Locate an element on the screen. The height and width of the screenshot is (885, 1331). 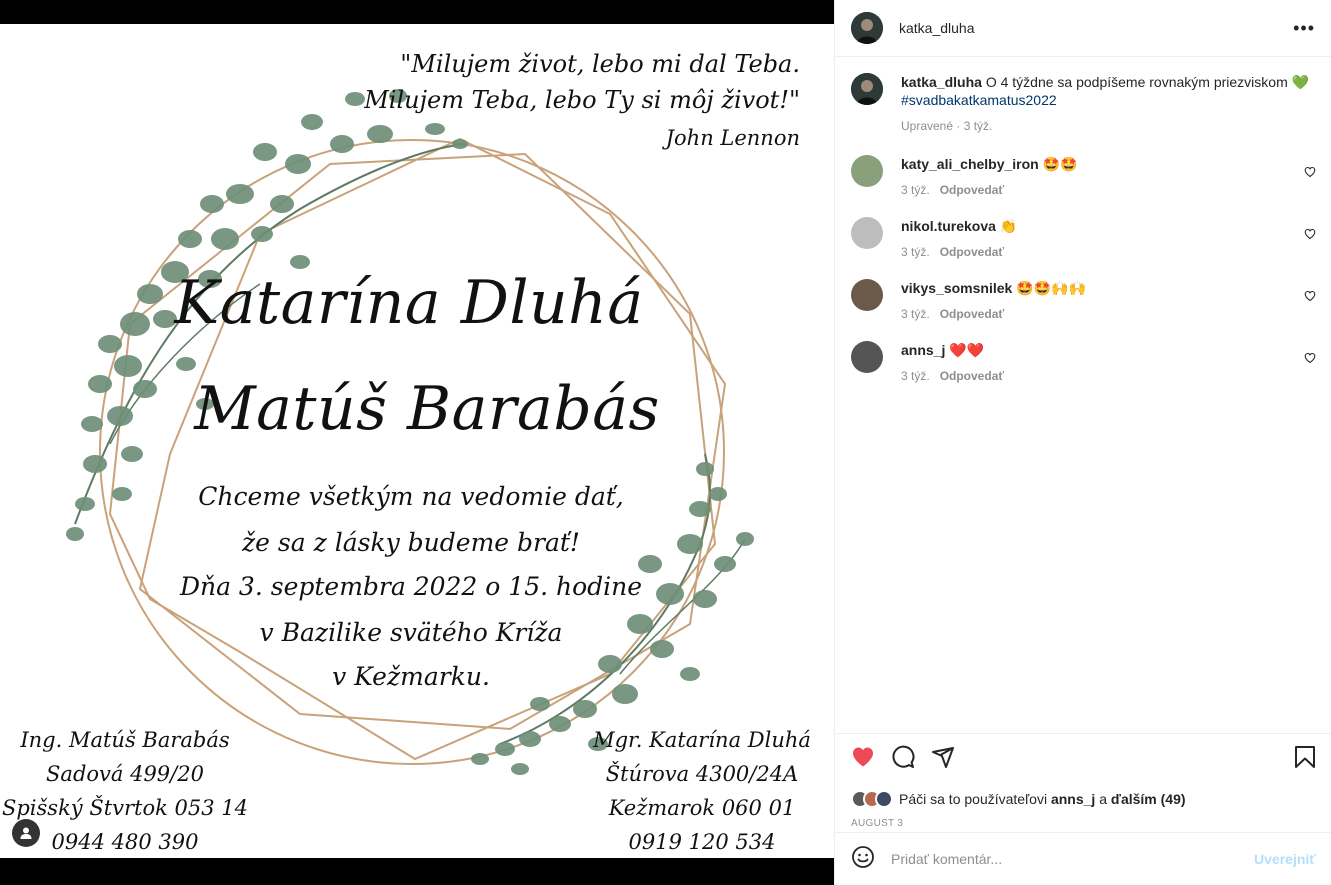
more-horizontal-icon: ••• is located at coordinates (1304, 27).